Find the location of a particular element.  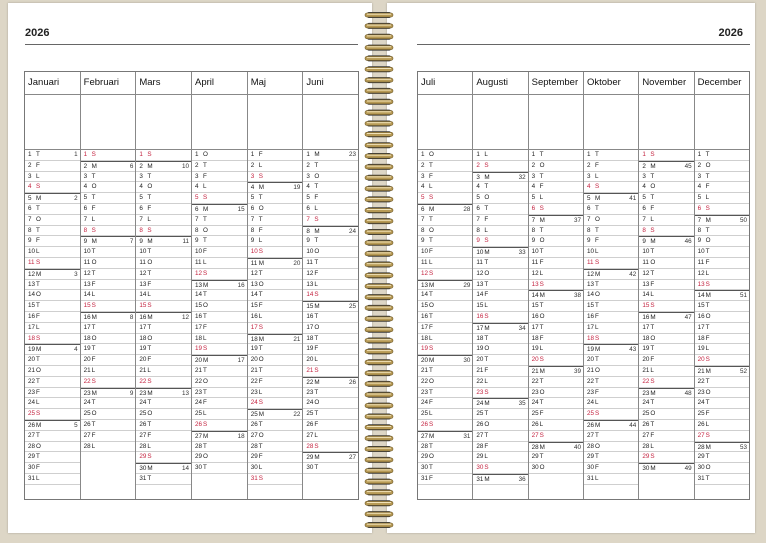

day-row: 9O is located at coordinates (555, 242).